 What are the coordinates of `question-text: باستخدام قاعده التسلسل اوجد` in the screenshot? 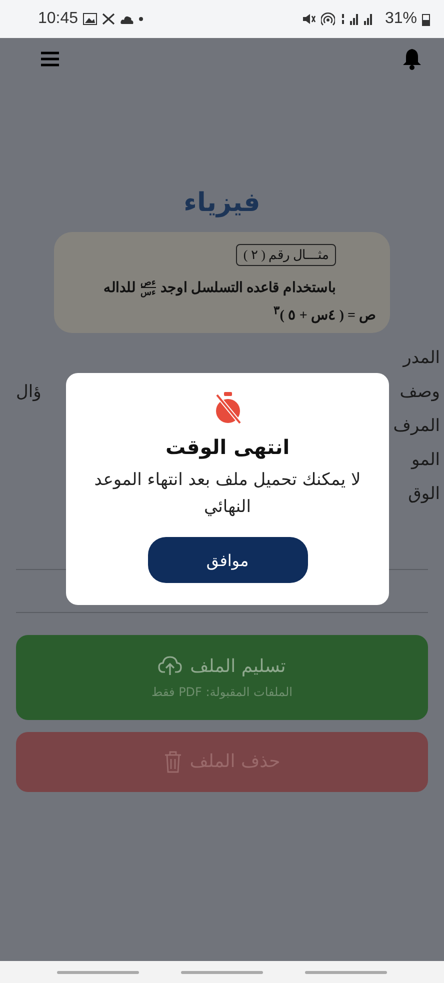 It's located at (248, 288).